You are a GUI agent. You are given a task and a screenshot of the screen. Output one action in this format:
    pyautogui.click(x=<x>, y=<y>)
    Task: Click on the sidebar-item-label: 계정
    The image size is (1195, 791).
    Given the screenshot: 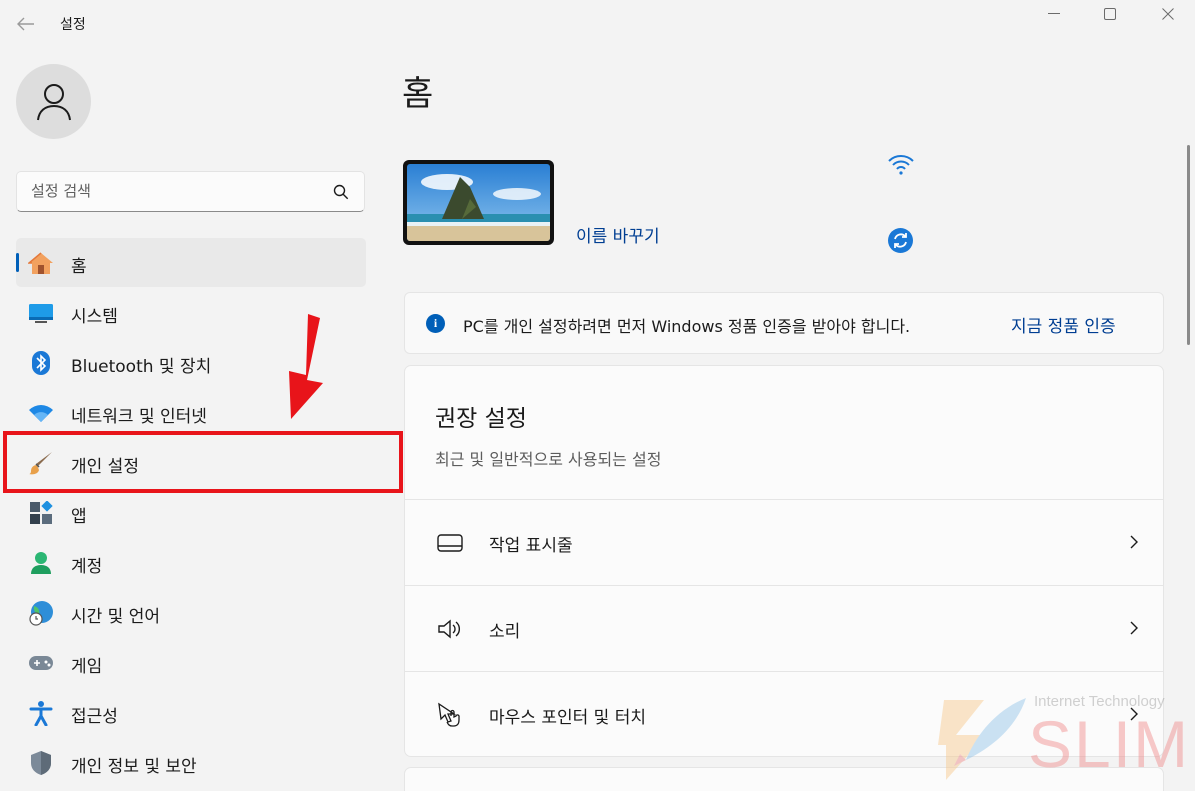 What is the action you would take?
    pyautogui.click(x=87, y=567)
    